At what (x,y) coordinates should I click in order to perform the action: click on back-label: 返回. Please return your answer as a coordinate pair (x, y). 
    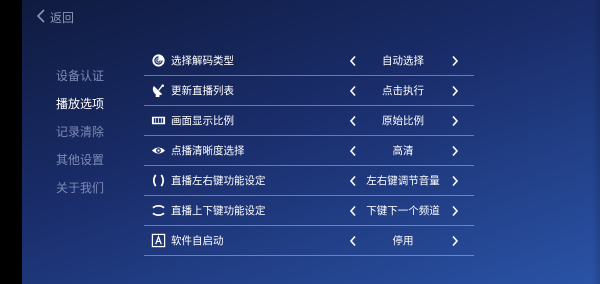
    Looking at the image, I should click on (62, 18).